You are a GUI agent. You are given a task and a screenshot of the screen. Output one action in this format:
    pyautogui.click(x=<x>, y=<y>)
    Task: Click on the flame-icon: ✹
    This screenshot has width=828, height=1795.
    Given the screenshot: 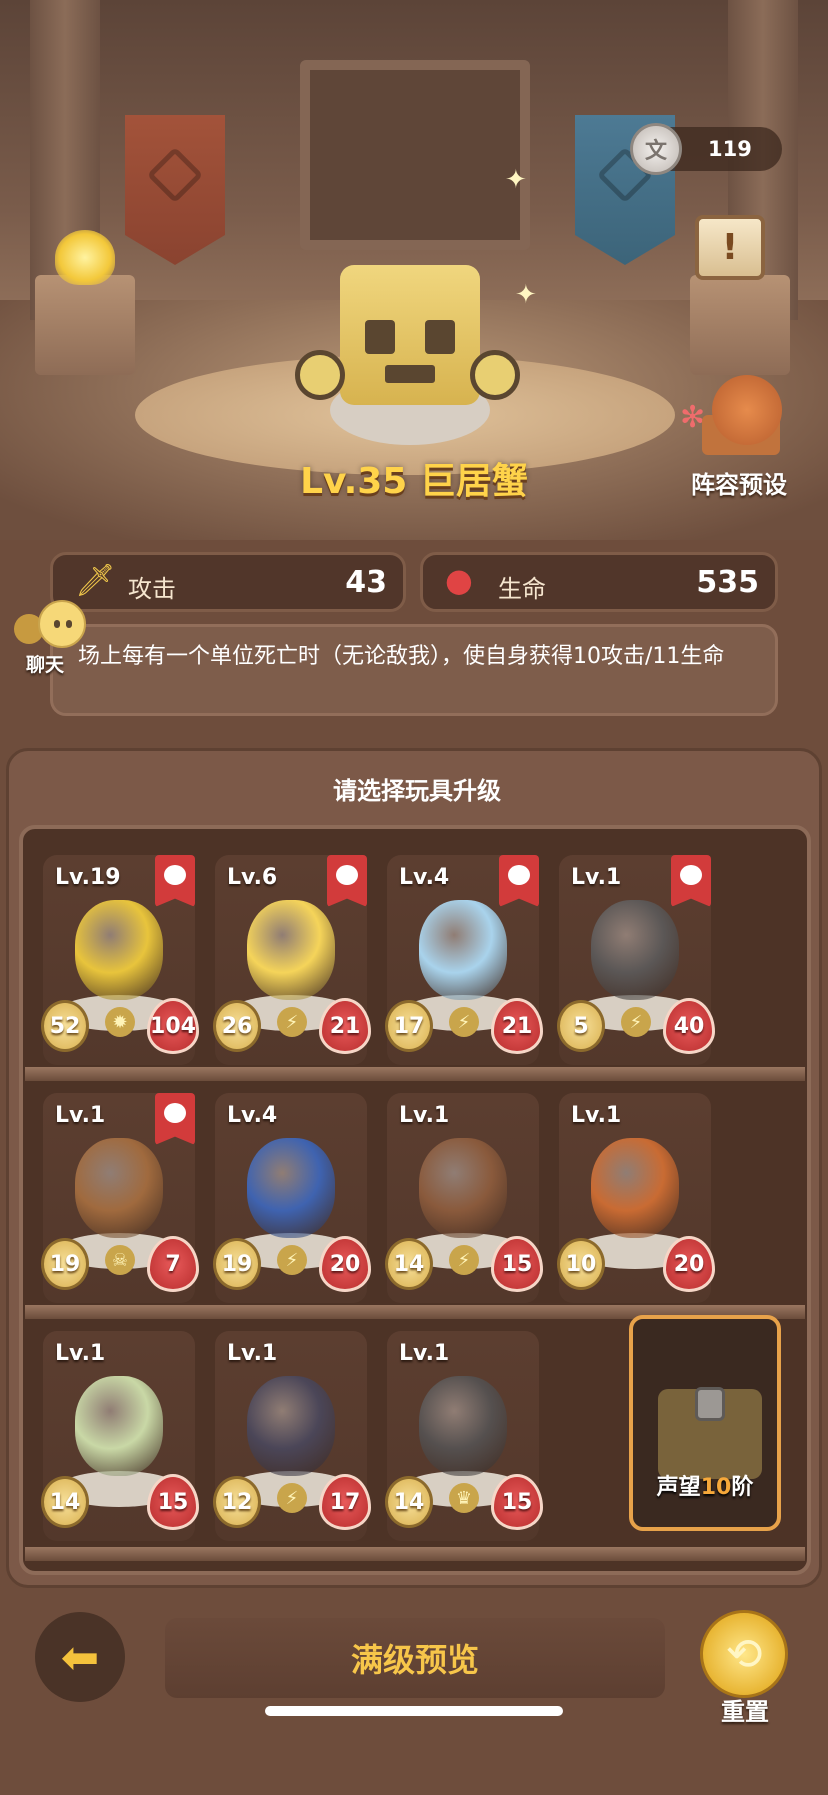 What is the action you would take?
    pyautogui.click(x=120, y=1022)
    